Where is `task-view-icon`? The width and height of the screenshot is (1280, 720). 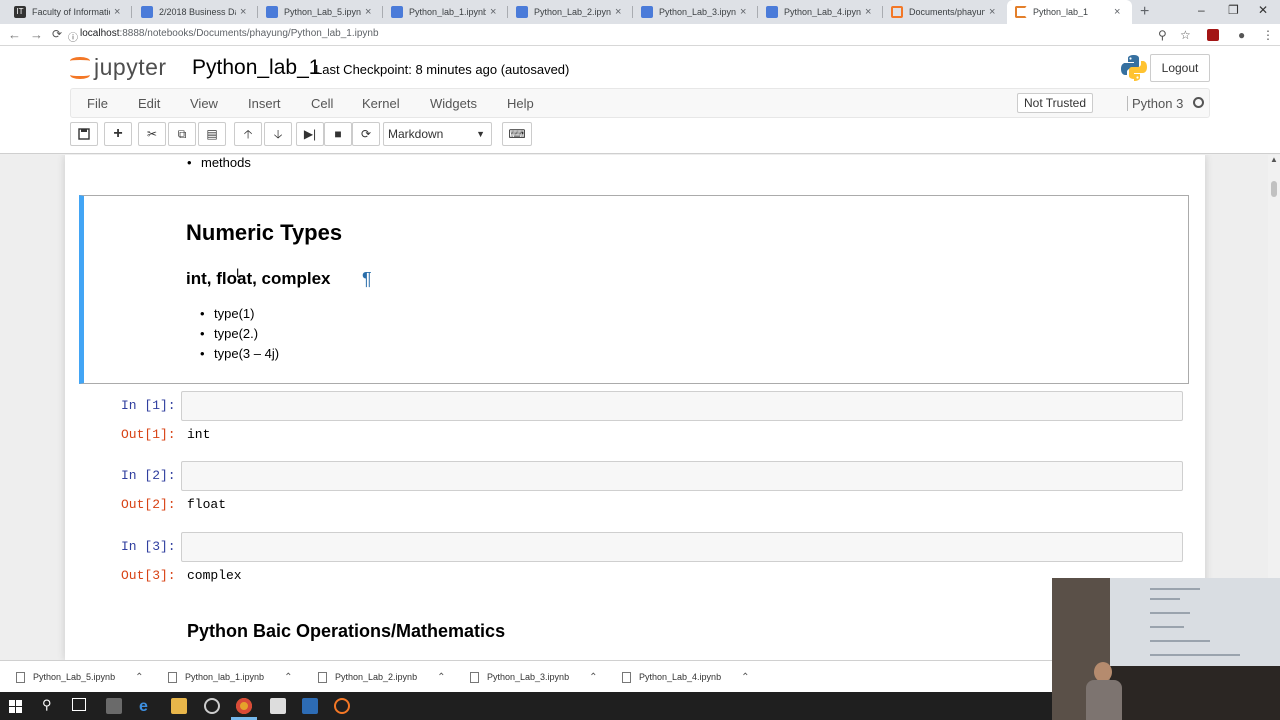
task-view-icon is located at coordinates (79, 704).